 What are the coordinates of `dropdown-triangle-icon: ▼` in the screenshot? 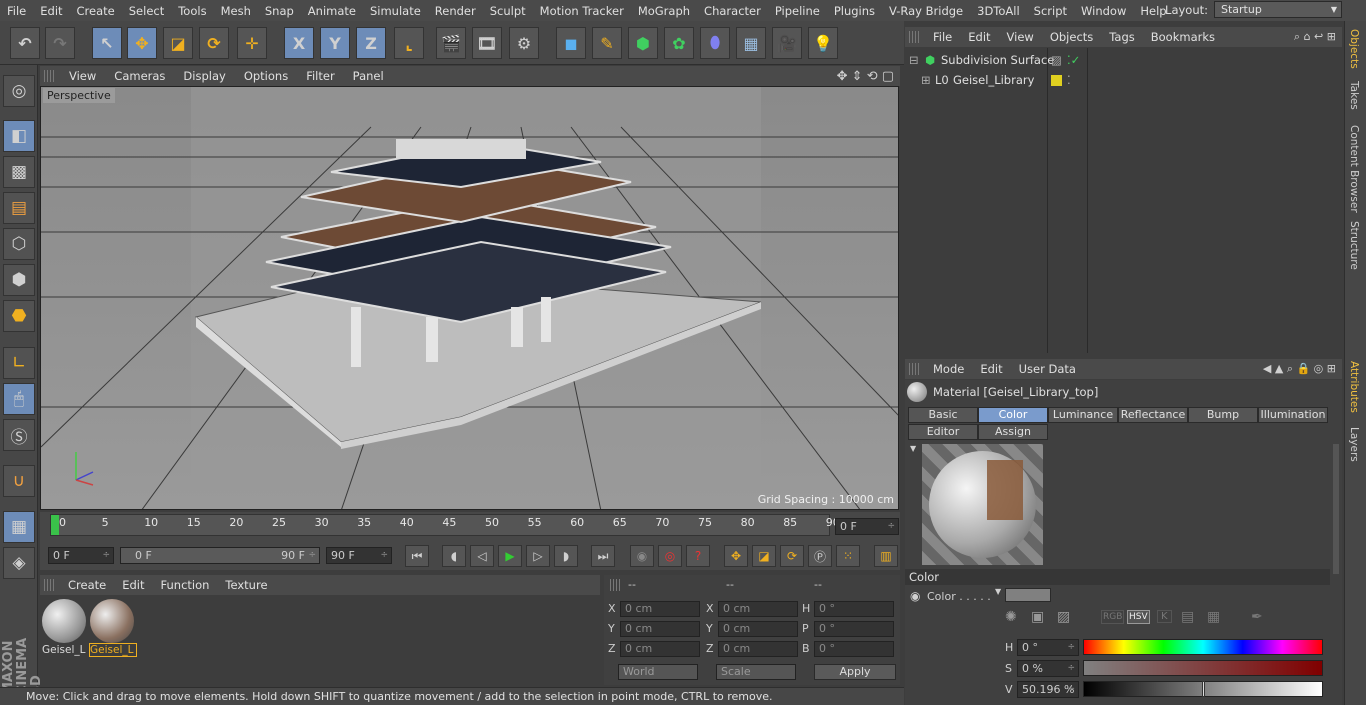 It's located at (998, 591).